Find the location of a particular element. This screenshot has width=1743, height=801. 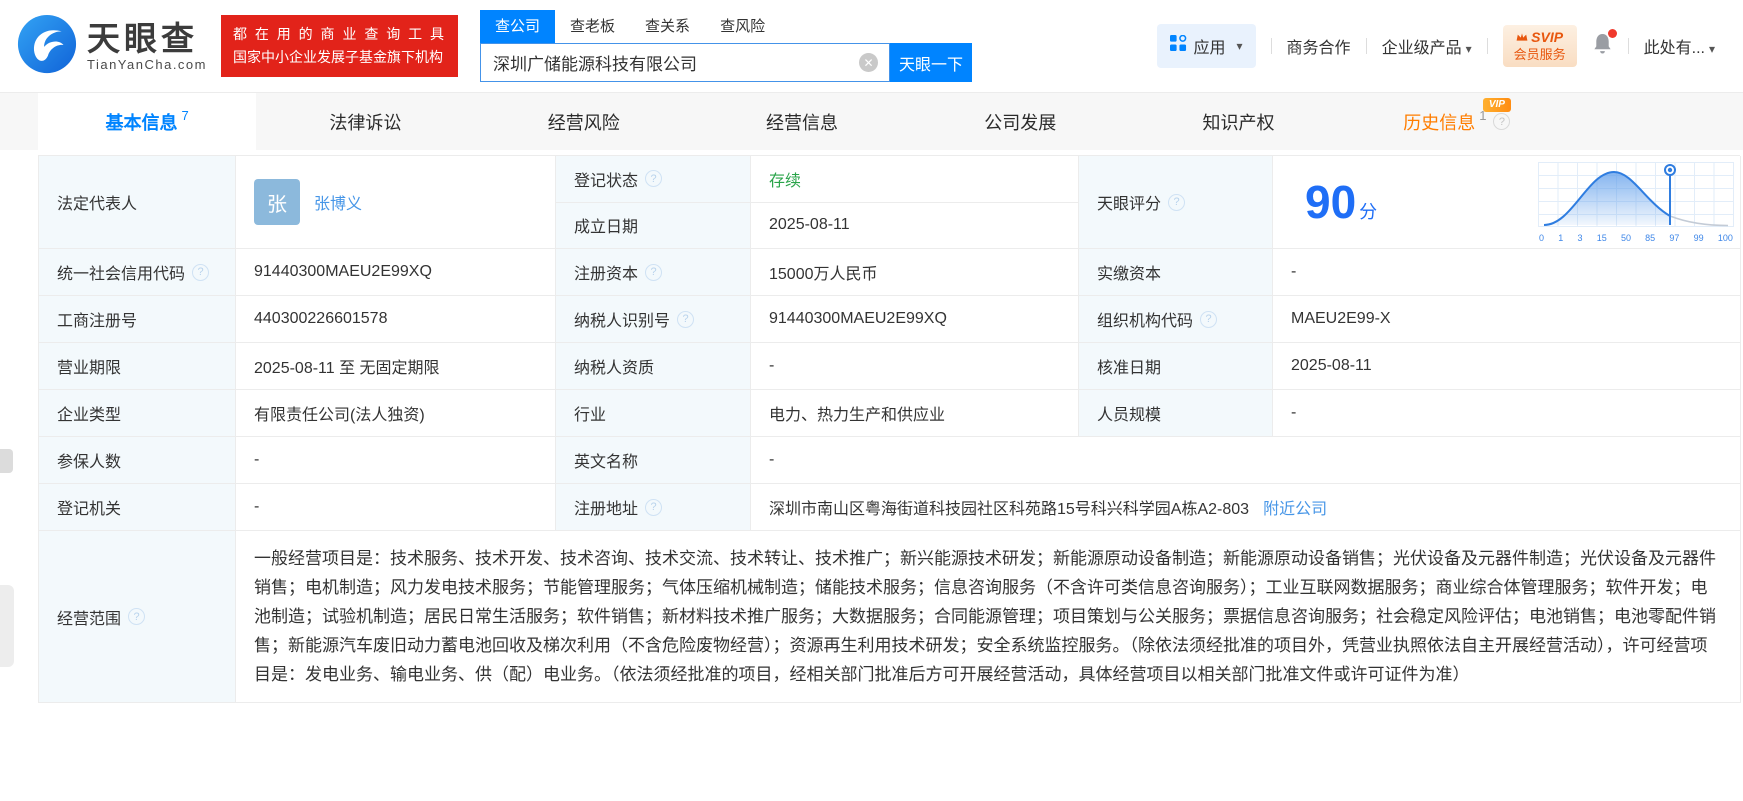

label-establish-date: 成立日期 is located at coordinates (653, 225).